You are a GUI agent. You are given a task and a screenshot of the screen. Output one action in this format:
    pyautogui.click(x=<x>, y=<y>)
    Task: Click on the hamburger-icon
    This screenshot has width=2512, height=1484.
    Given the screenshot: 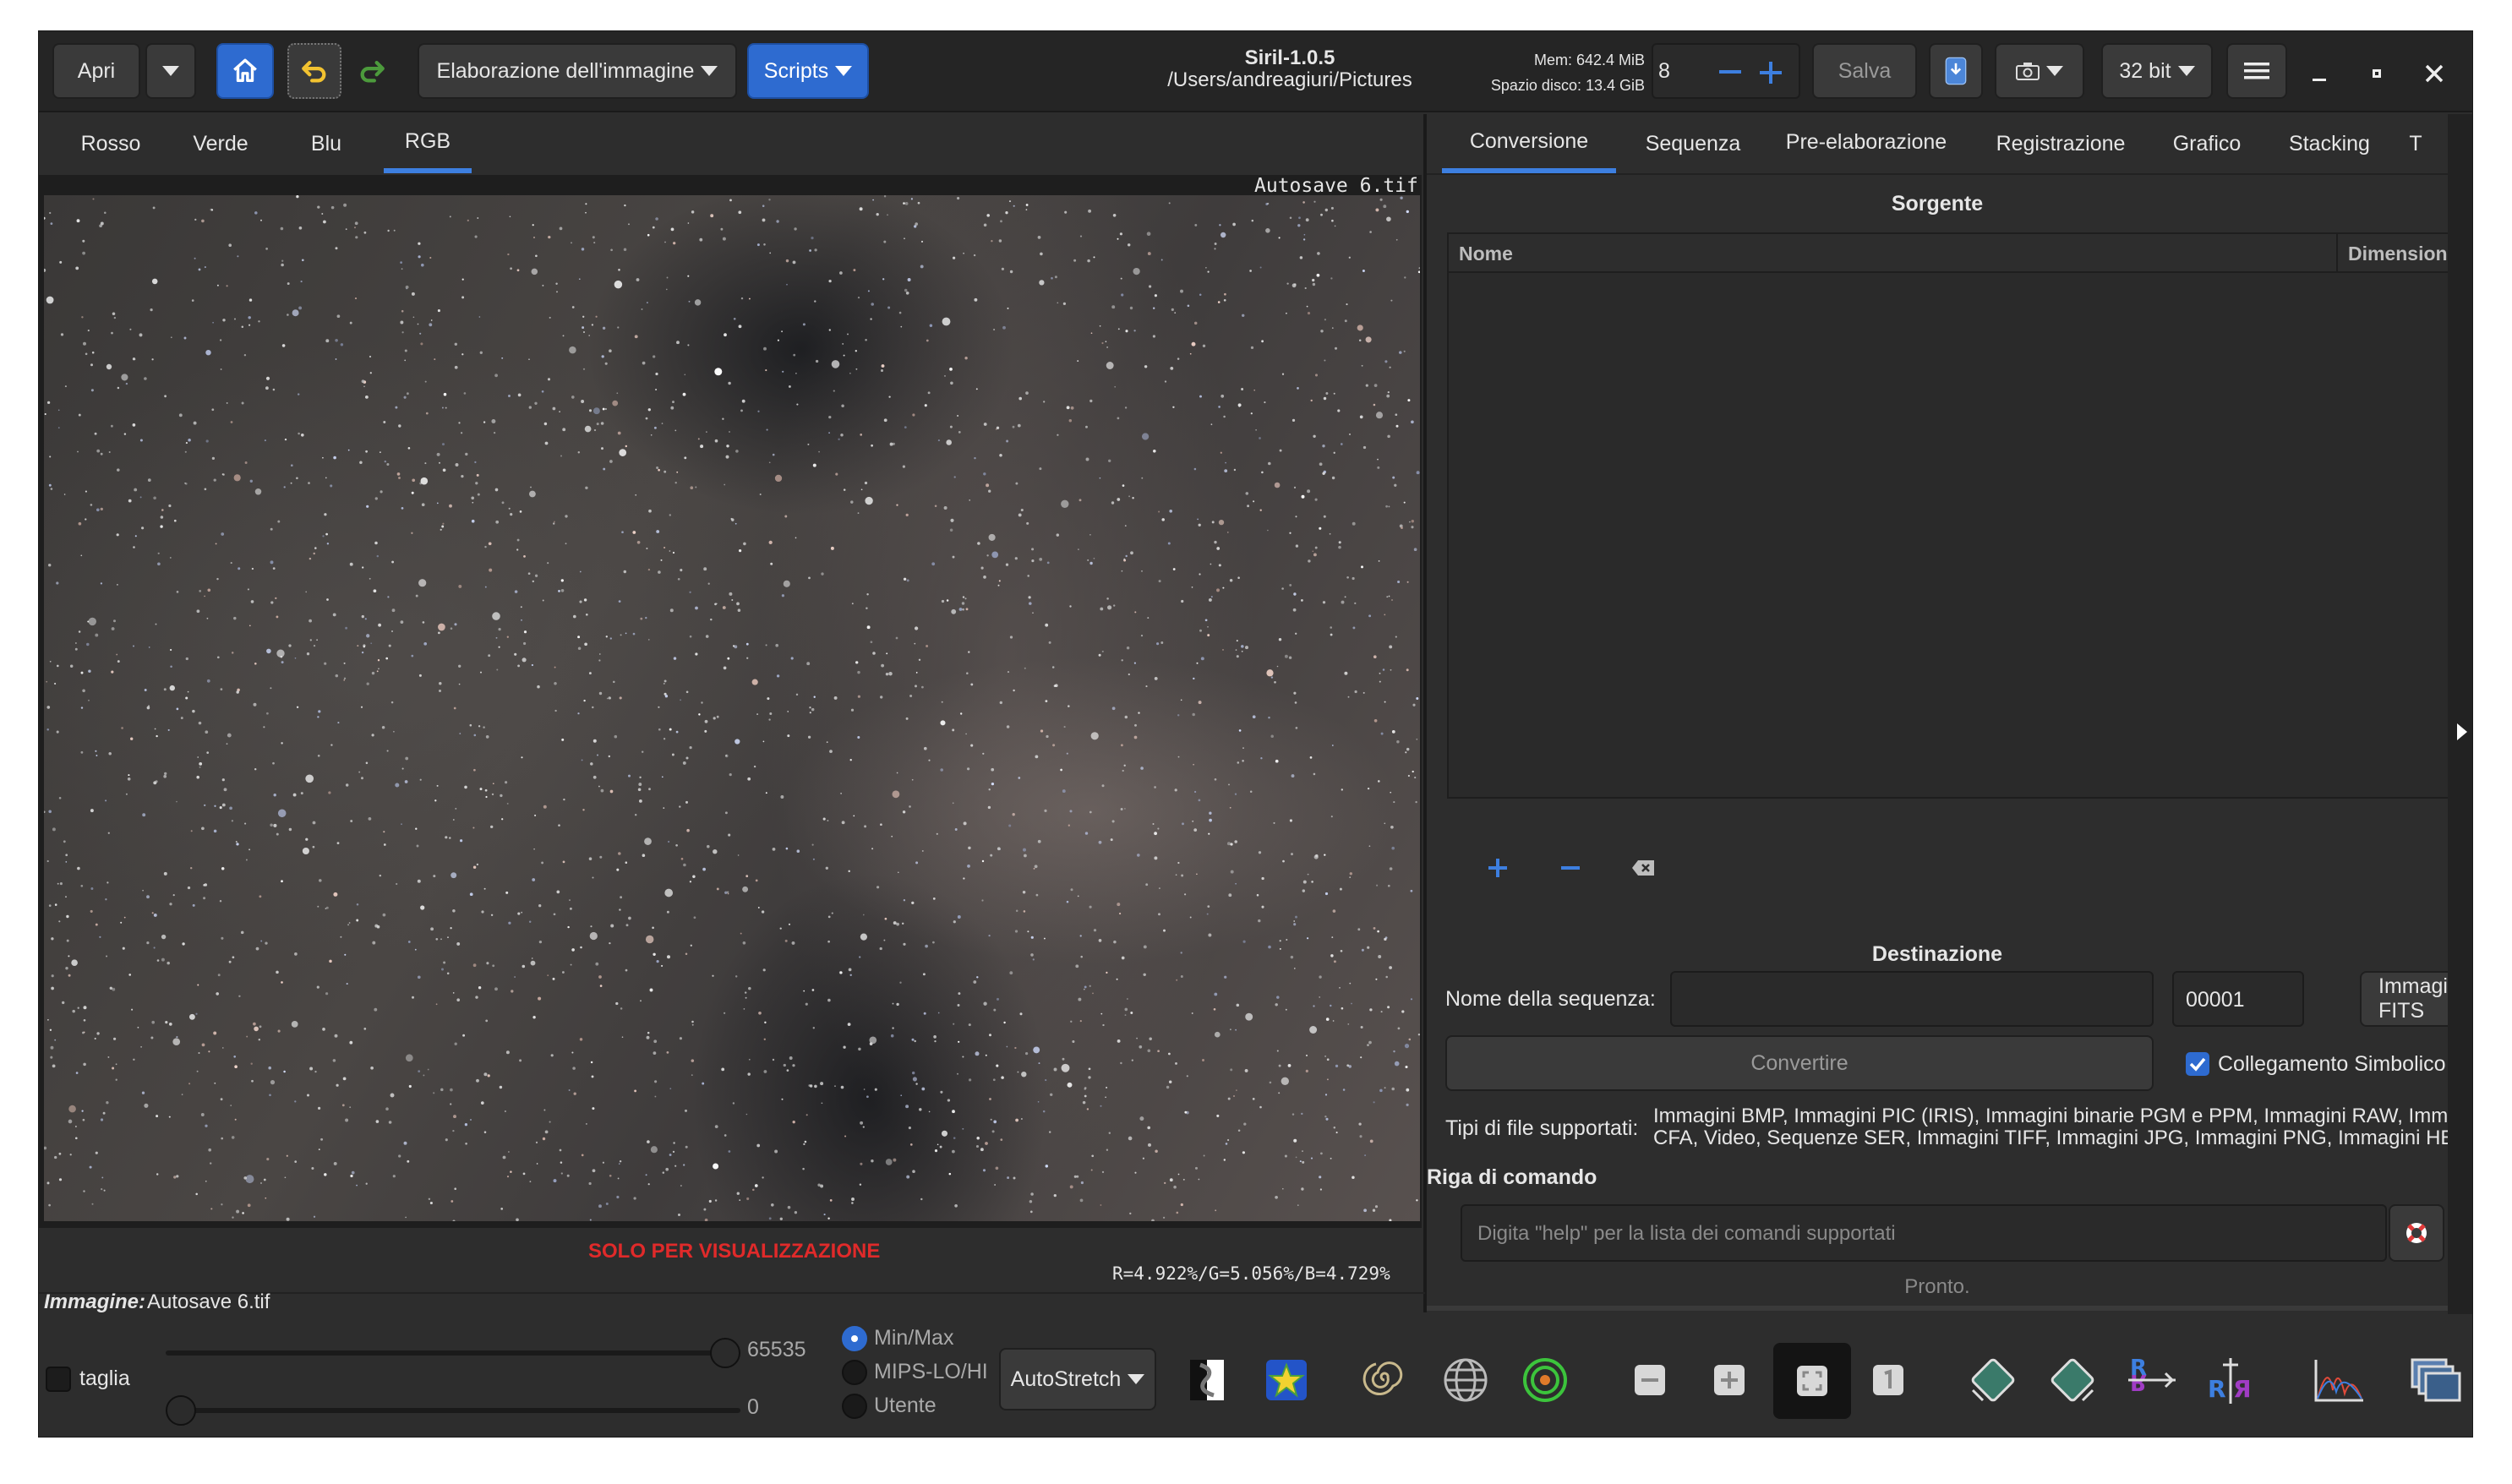 What is the action you would take?
    pyautogui.click(x=2256, y=71)
    